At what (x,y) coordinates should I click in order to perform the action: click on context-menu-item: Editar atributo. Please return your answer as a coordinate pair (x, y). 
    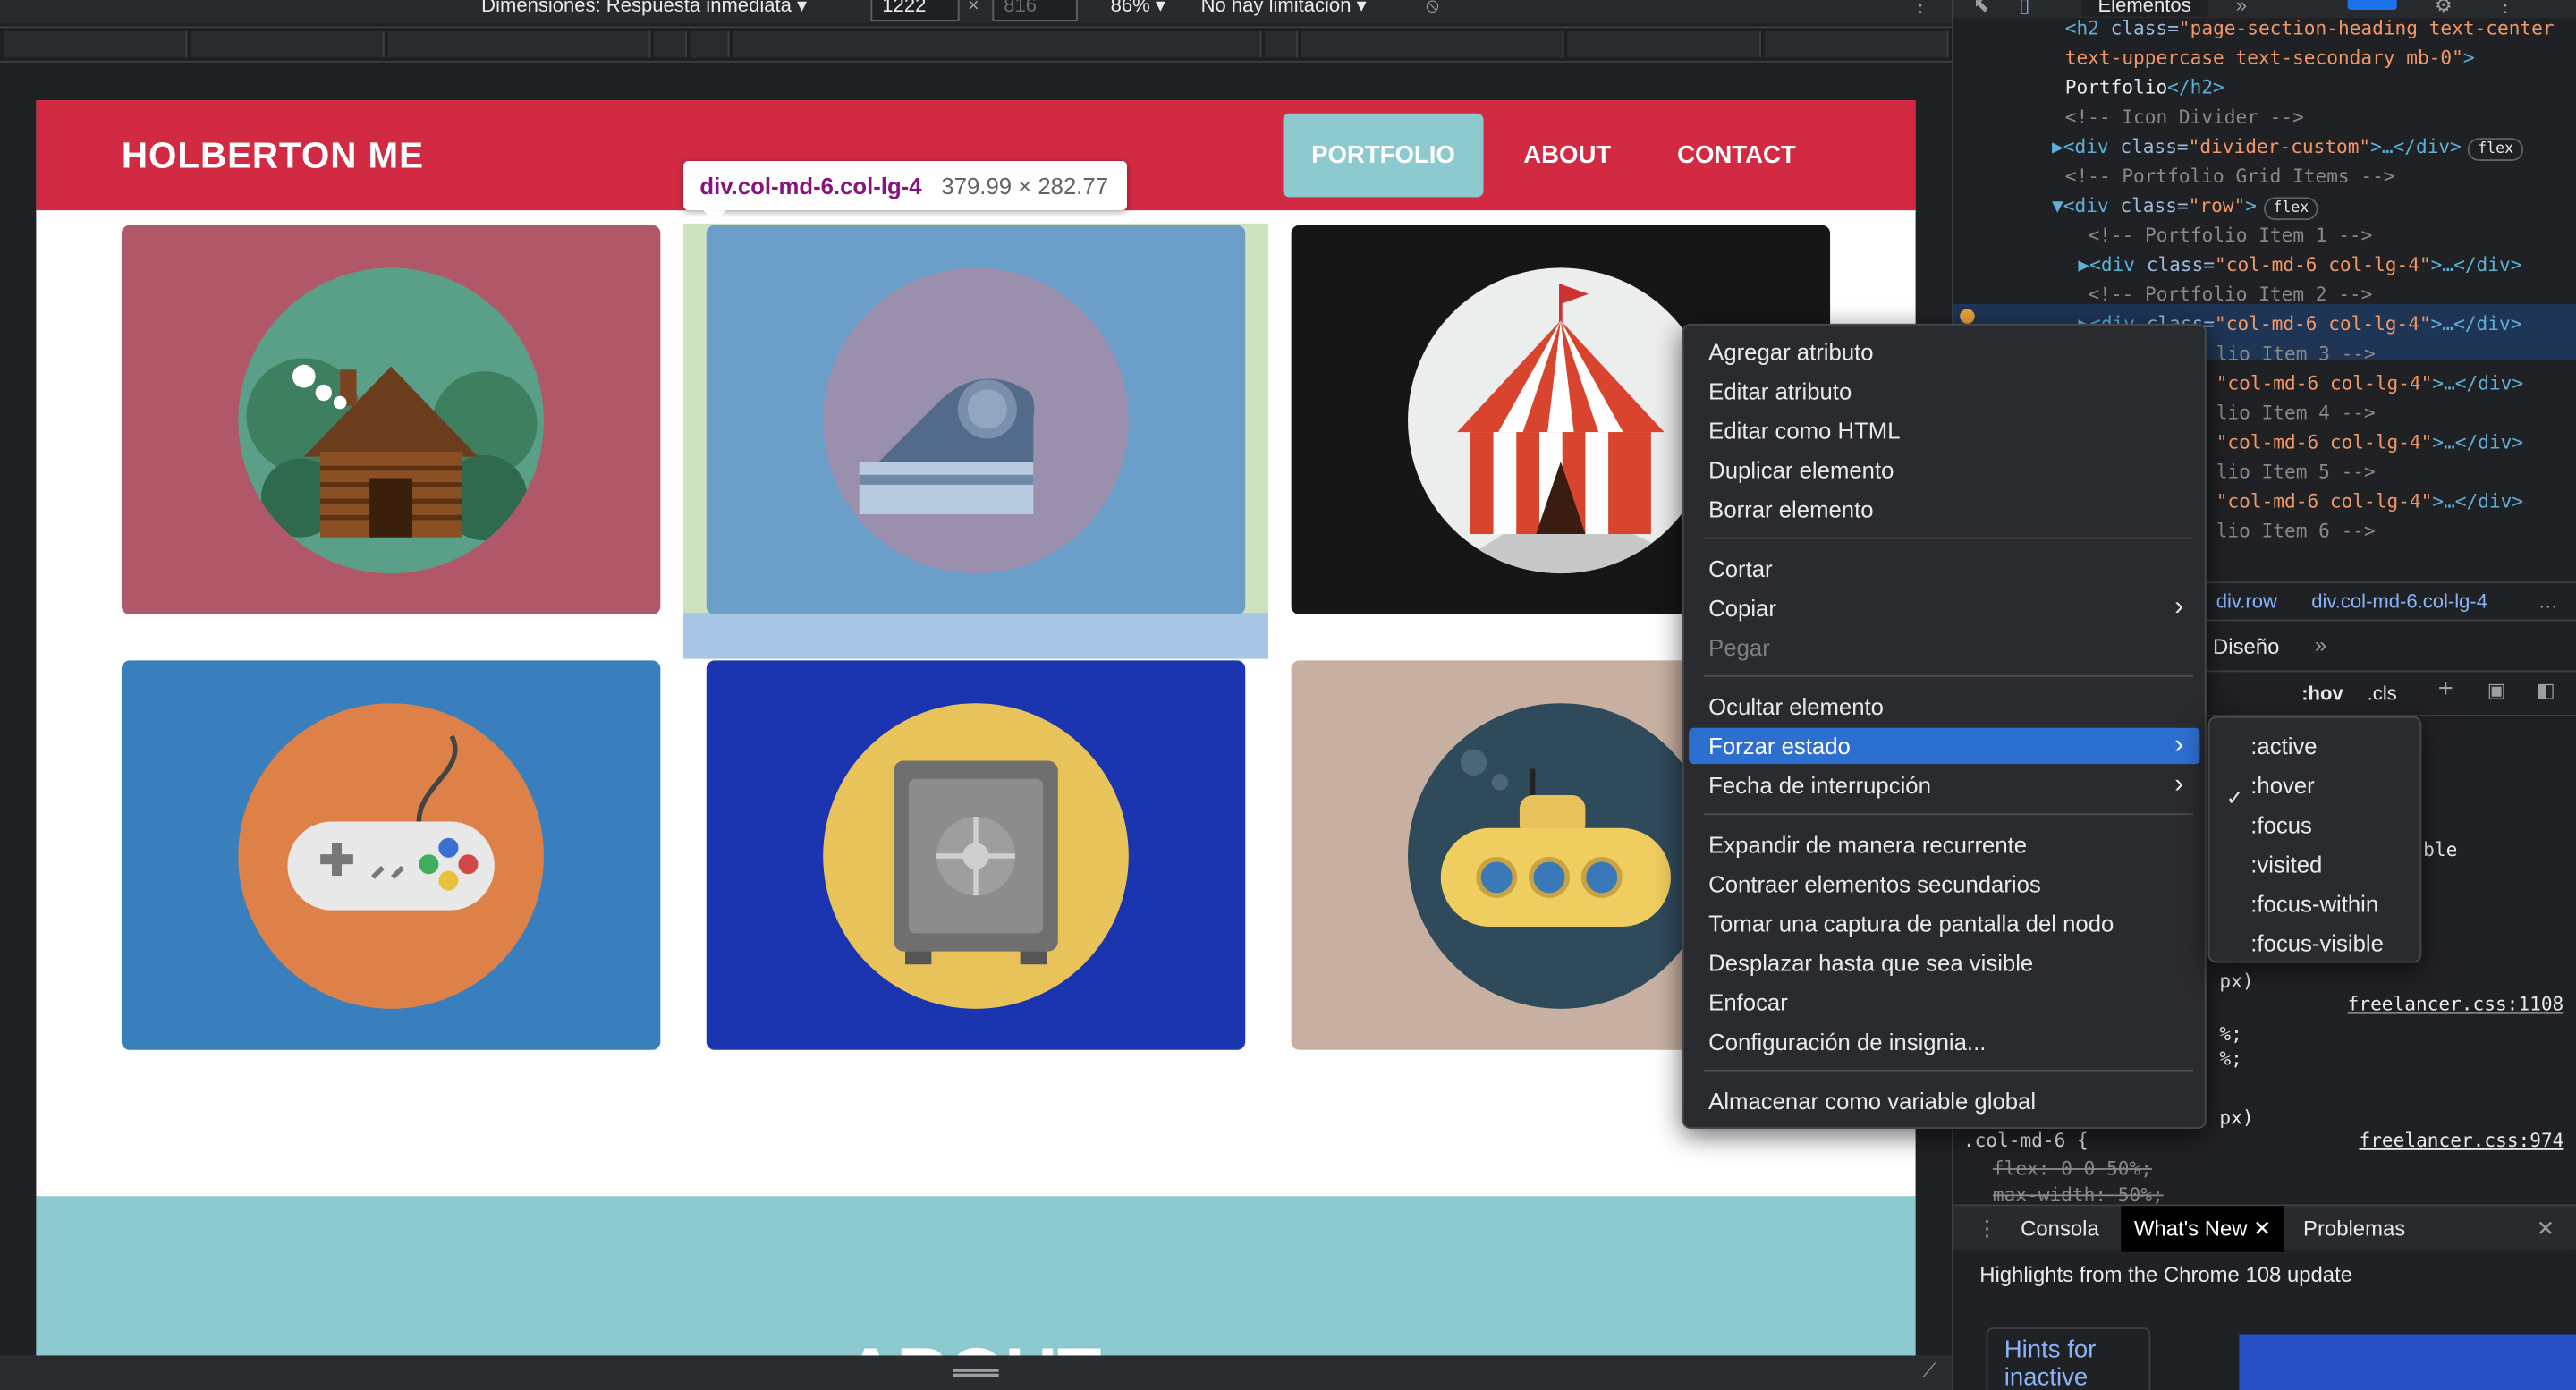
    Looking at the image, I should click on (1944, 391).